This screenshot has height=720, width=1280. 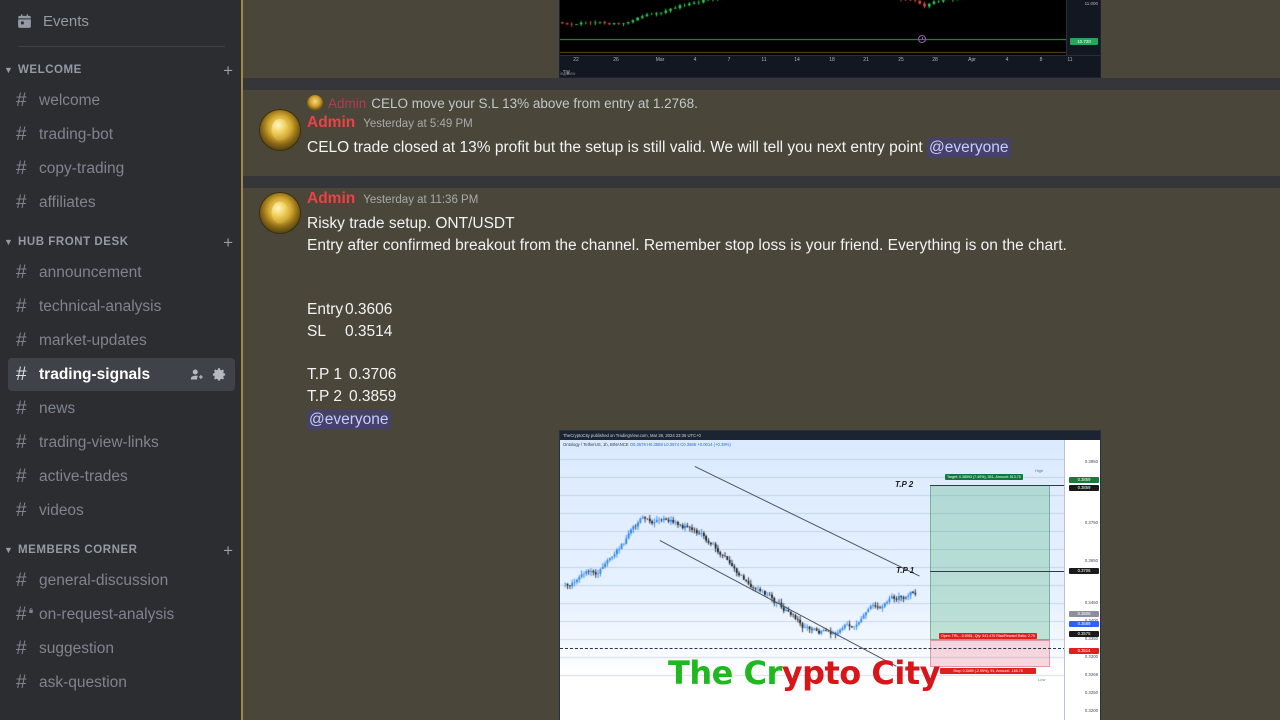 I want to click on sidebar-category-welcome: ▼ WELCOME +, so click(x=121, y=70).